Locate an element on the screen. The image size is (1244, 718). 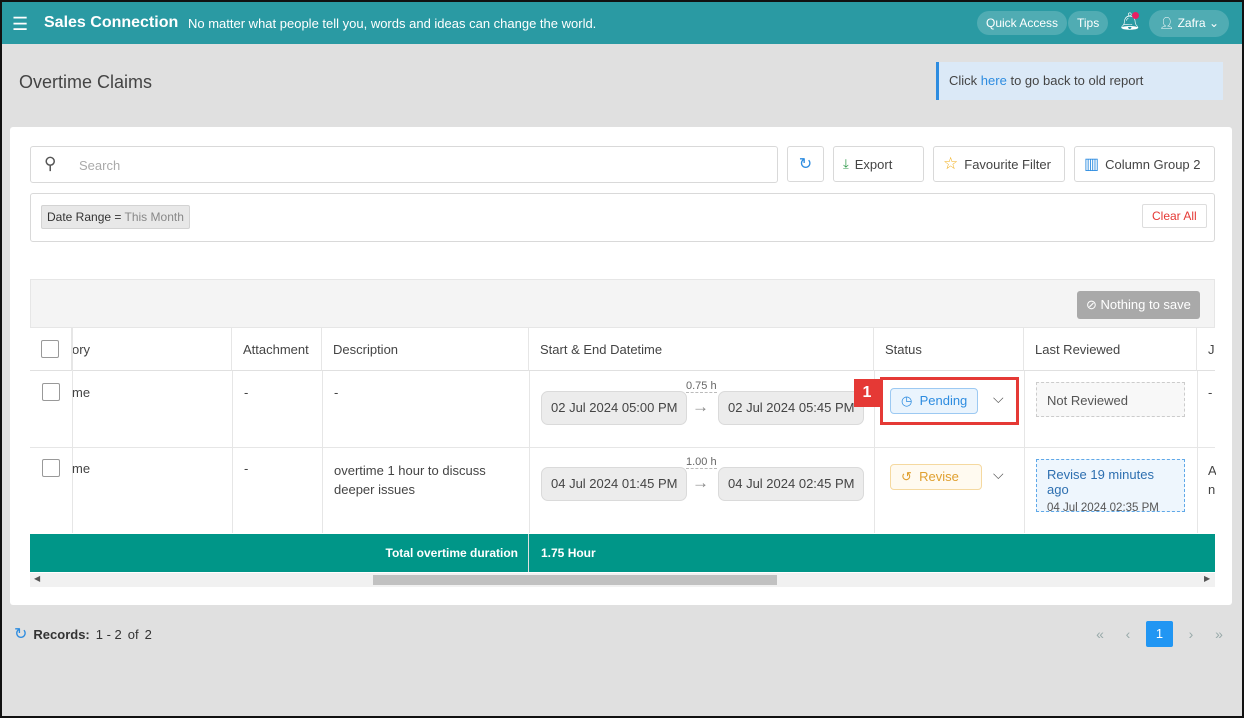
records-label: Records: is located at coordinates (61, 634).